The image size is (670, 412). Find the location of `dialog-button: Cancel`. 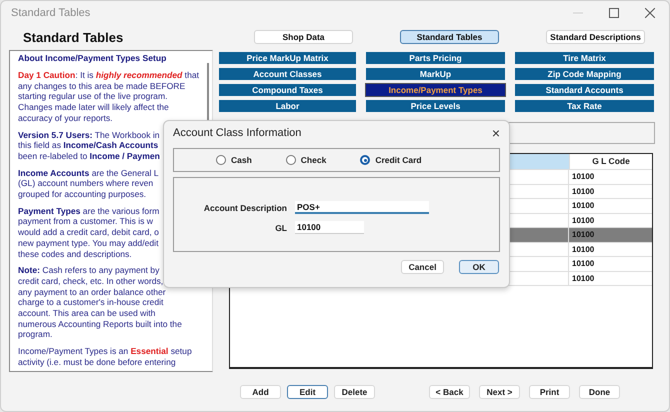

dialog-button: Cancel is located at coordinates (422, 267).